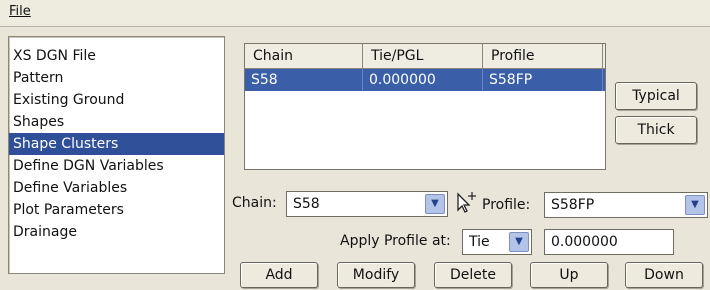 The width and height of the screenshot is (710, 290). Describe the element at coordinates (376, 275) in the screenshot. I see `modify-button: Modify` at that location.